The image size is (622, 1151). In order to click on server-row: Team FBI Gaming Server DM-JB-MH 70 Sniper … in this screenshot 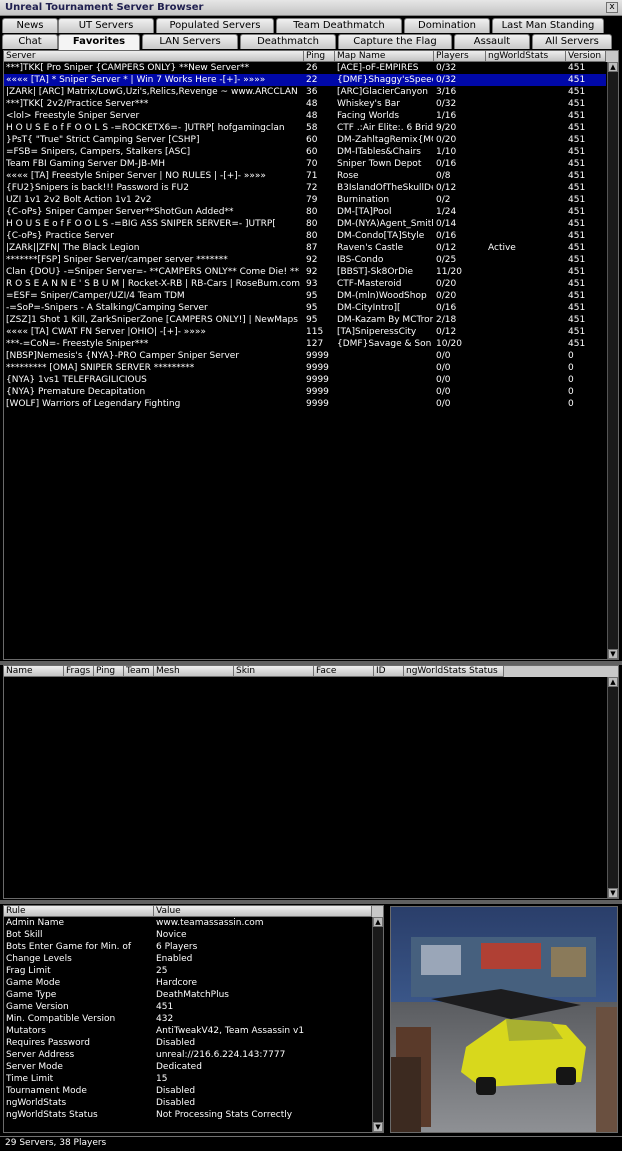, I will do `click(305, 164)`.